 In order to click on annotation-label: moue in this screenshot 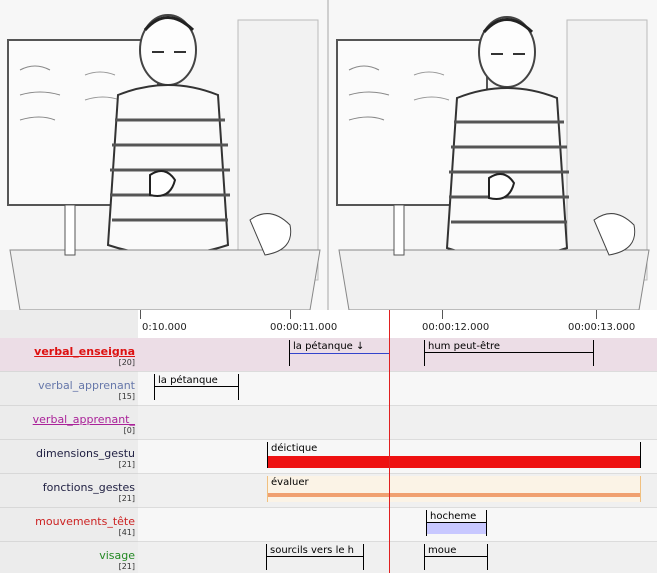, I will do `click(442, 550)`.